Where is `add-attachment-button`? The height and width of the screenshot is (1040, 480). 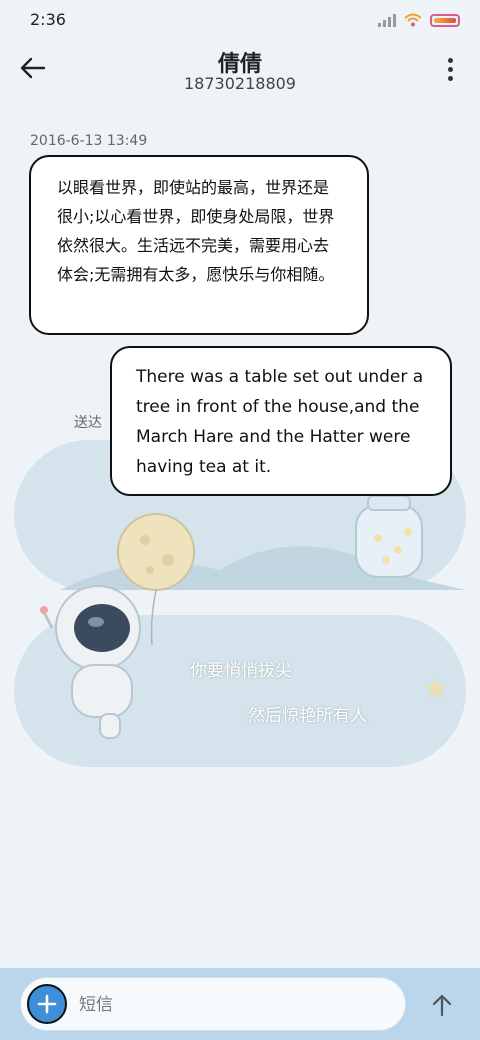
add-attachment-button is located at coordinates (47, 1004).